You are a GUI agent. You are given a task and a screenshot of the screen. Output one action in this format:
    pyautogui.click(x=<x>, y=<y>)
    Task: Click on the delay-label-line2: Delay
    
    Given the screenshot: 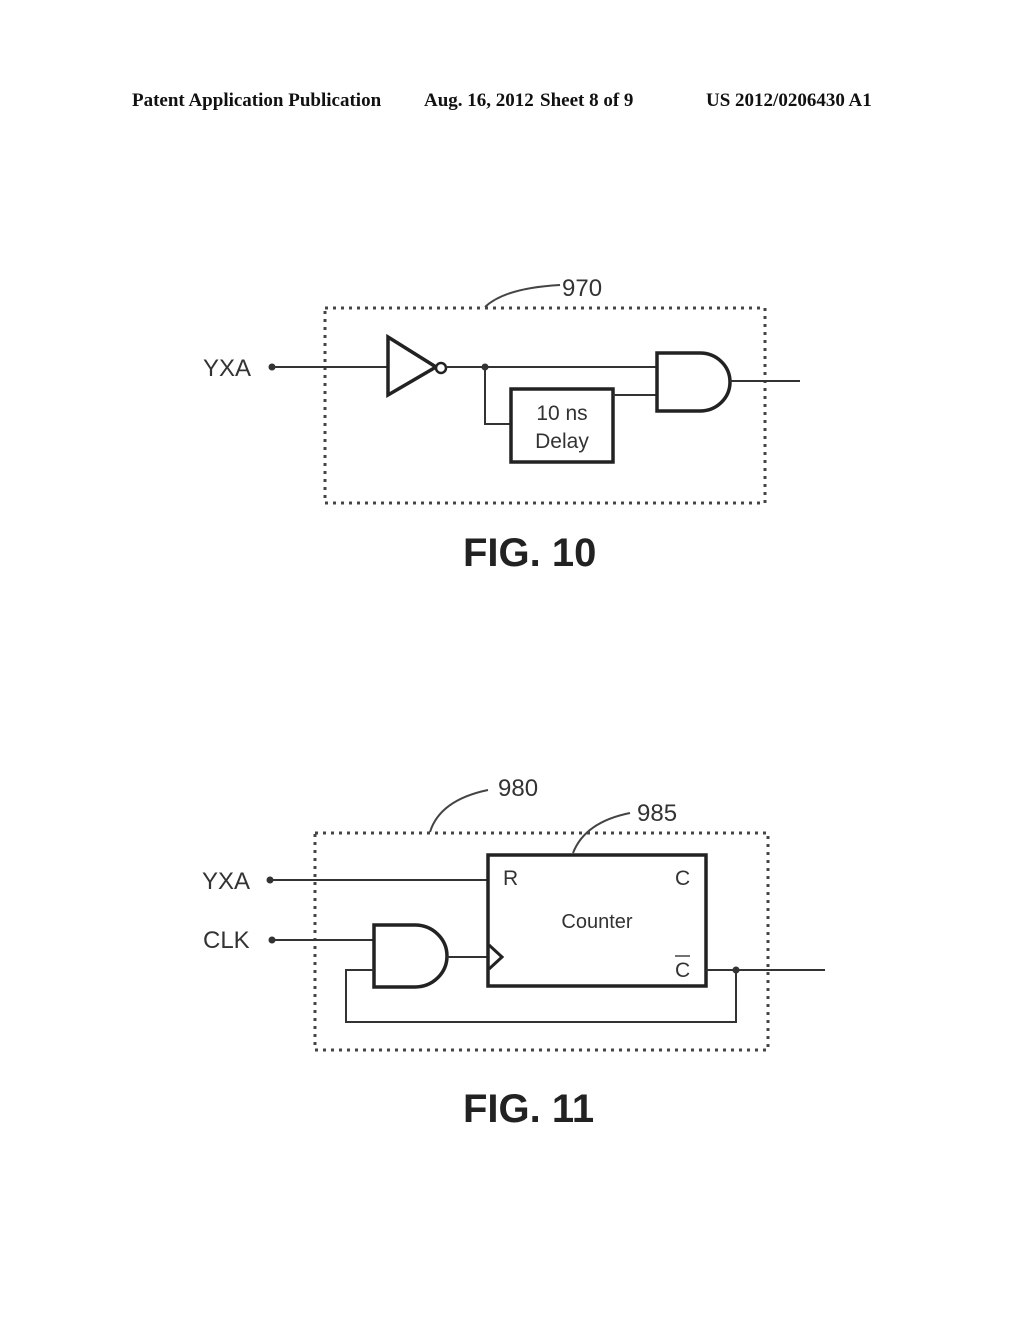 What is the action you would take?
    pyautogui.click(x=562, y=441)
    